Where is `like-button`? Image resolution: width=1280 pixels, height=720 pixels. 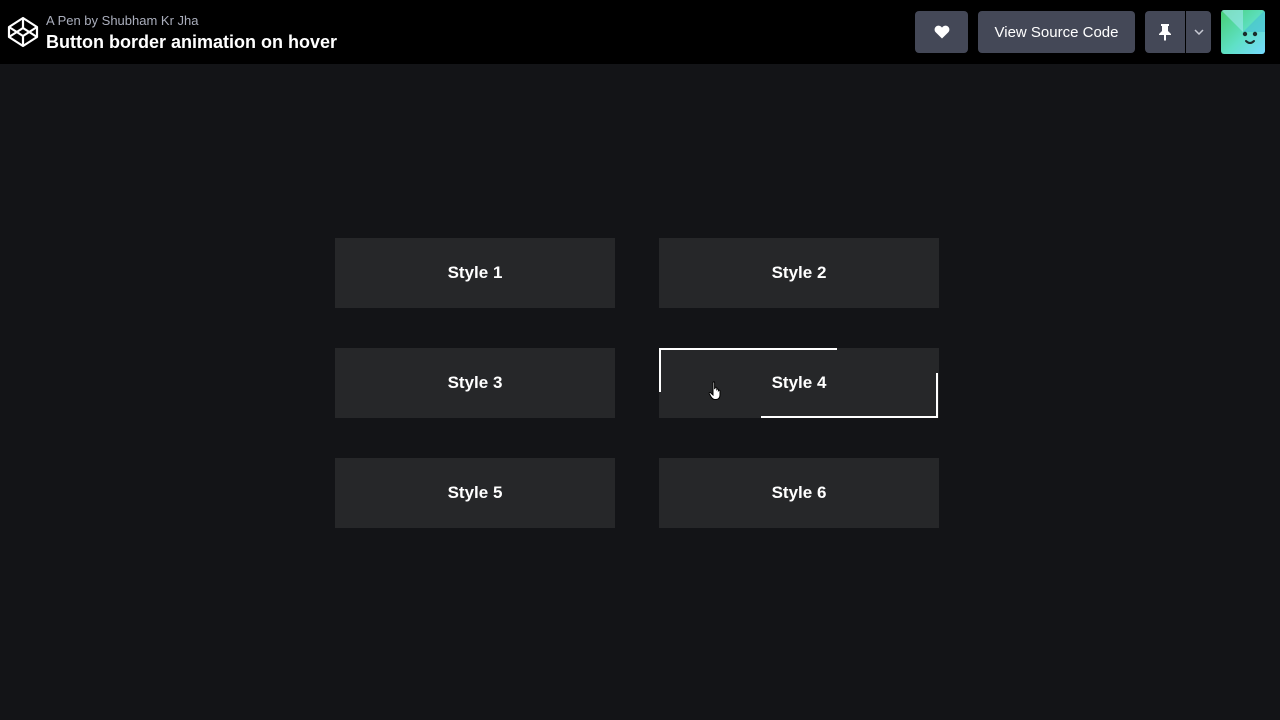
like-button is located at coordinates (941, 32).